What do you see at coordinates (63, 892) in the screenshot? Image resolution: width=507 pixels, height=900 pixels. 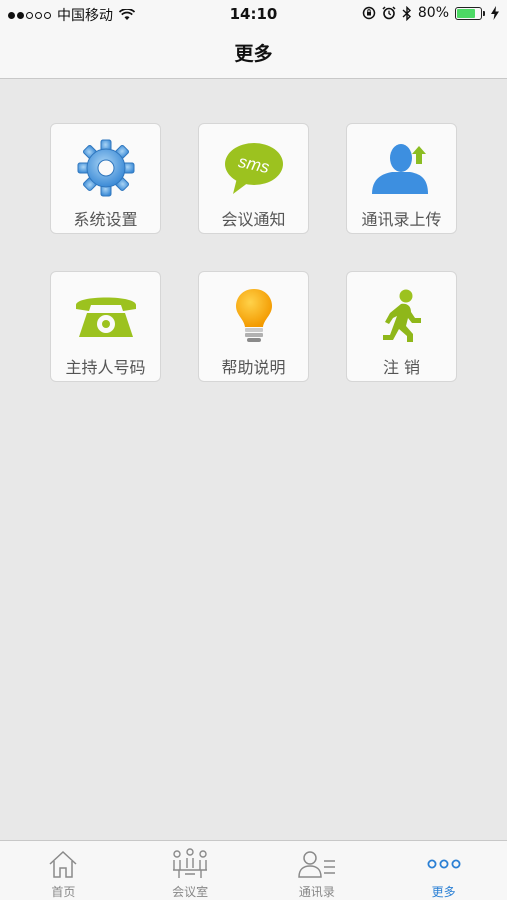 I see `tab-label: 首页` at bounding box center [63, 892].